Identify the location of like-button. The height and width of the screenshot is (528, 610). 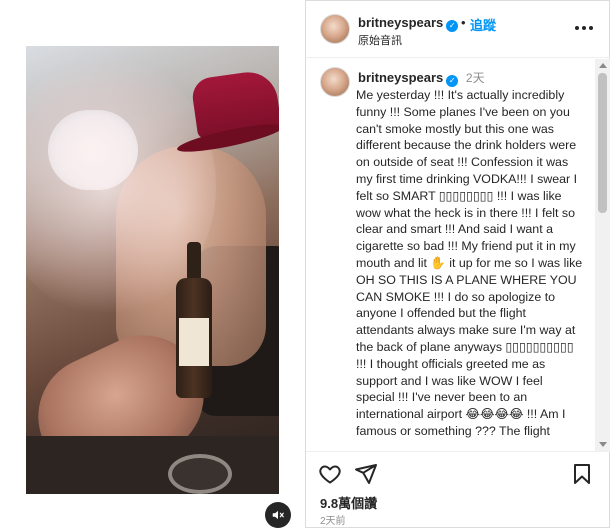
(330, 474).